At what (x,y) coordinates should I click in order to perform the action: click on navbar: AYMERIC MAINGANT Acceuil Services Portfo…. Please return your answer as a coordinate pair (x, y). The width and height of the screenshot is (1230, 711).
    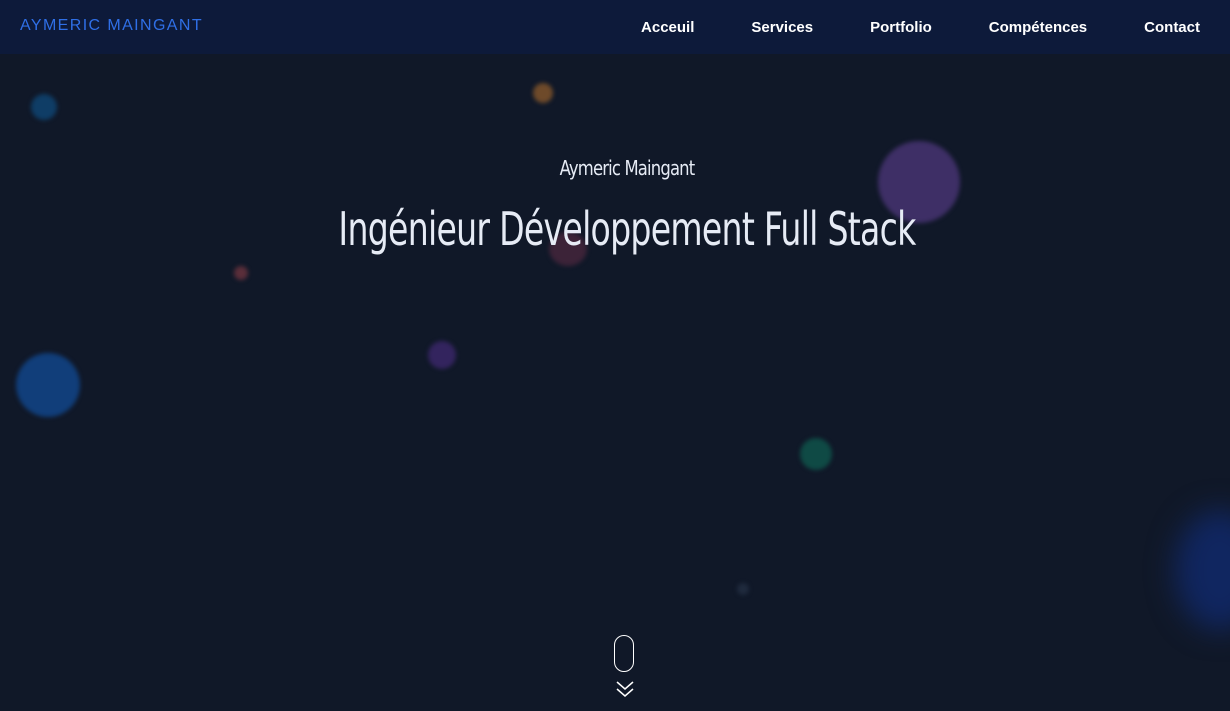
    Looking at the image, I should click on (615, 27).